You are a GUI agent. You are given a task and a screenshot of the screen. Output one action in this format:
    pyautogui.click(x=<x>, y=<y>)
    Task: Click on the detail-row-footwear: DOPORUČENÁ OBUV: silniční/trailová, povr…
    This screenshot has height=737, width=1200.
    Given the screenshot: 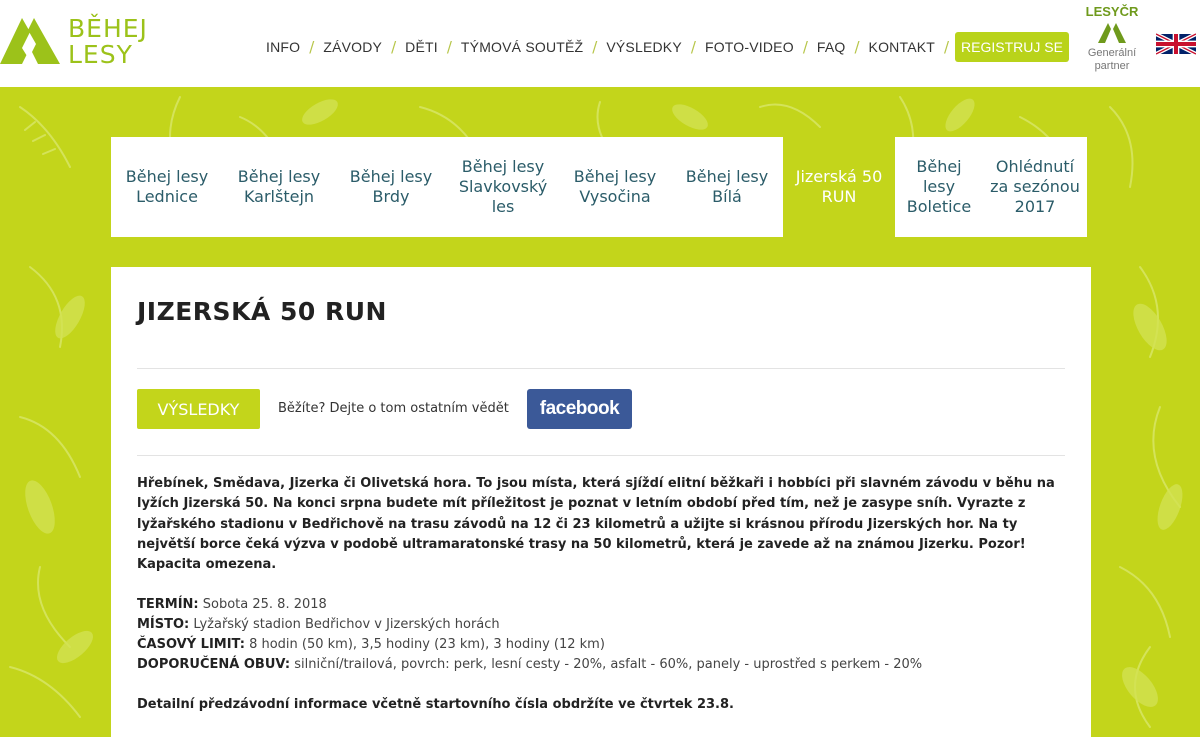 What is the action you would take?
    pyautogui.click(x=597, y=665)
    